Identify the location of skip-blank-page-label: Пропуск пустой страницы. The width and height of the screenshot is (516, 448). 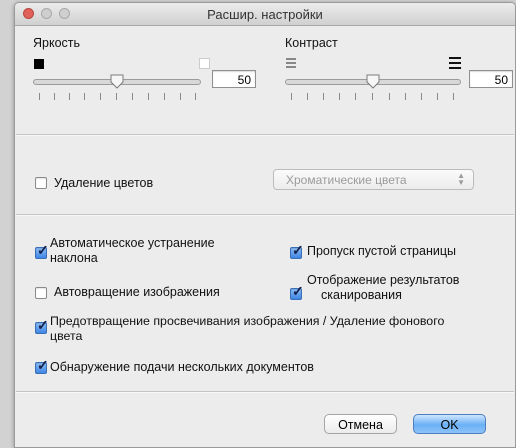
(381, 251).